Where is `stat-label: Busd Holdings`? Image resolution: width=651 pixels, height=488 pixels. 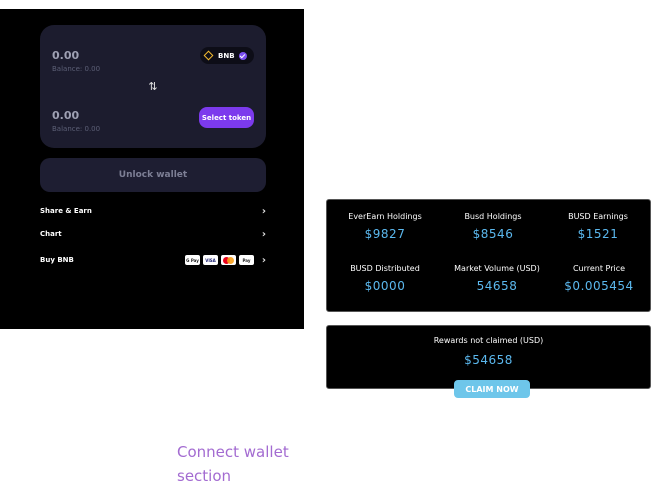 stat-label: Busd Holdings is located at coordinates (493, 216).